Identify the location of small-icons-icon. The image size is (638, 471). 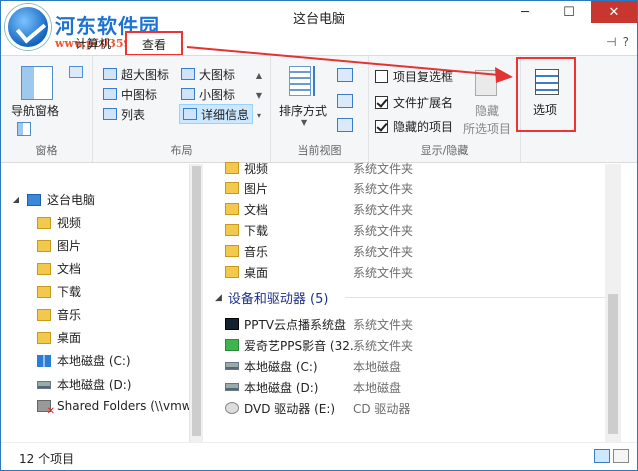
(188, 94).